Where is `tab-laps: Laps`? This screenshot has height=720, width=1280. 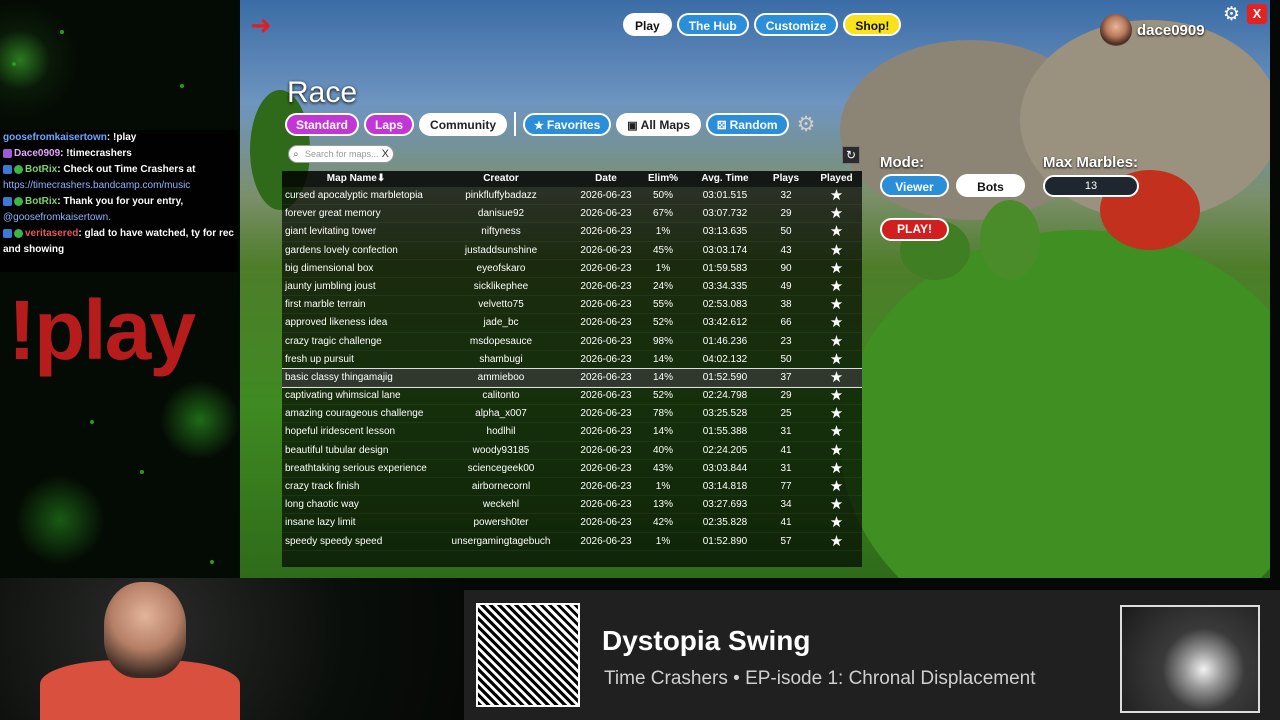 tab-laps: Laps is located at coordinates (389, 124).